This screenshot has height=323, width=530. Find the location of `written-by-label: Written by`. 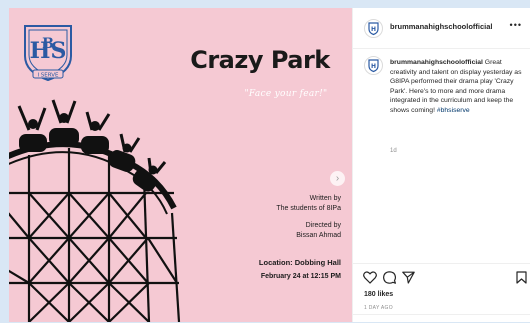

written-by-label: Written by is located at coordinates (325, 198).